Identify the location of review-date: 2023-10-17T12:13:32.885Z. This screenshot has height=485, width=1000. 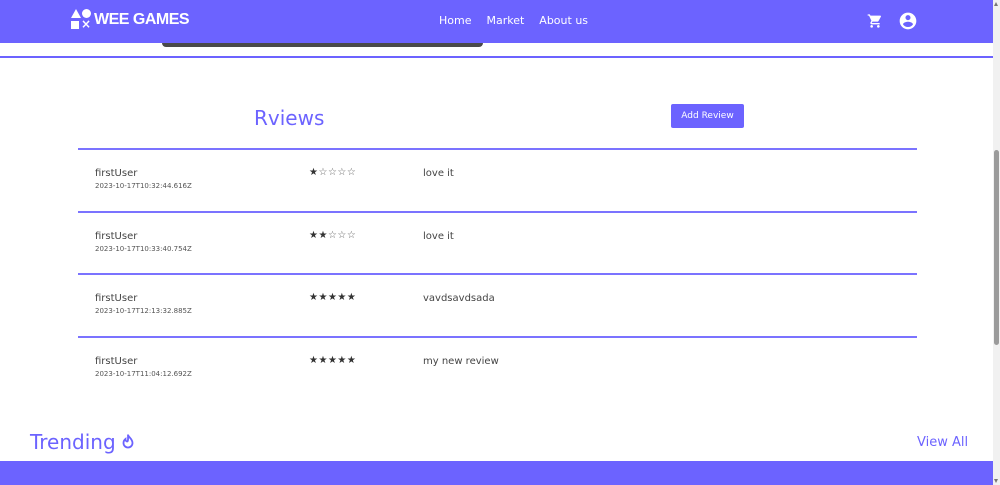
(143, 311).